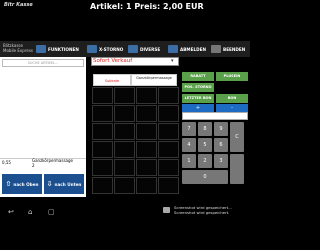  What do you see at coordinates (173, 49) in the screenshot?
I see `logout-icon` at bounding box center [173, 49].